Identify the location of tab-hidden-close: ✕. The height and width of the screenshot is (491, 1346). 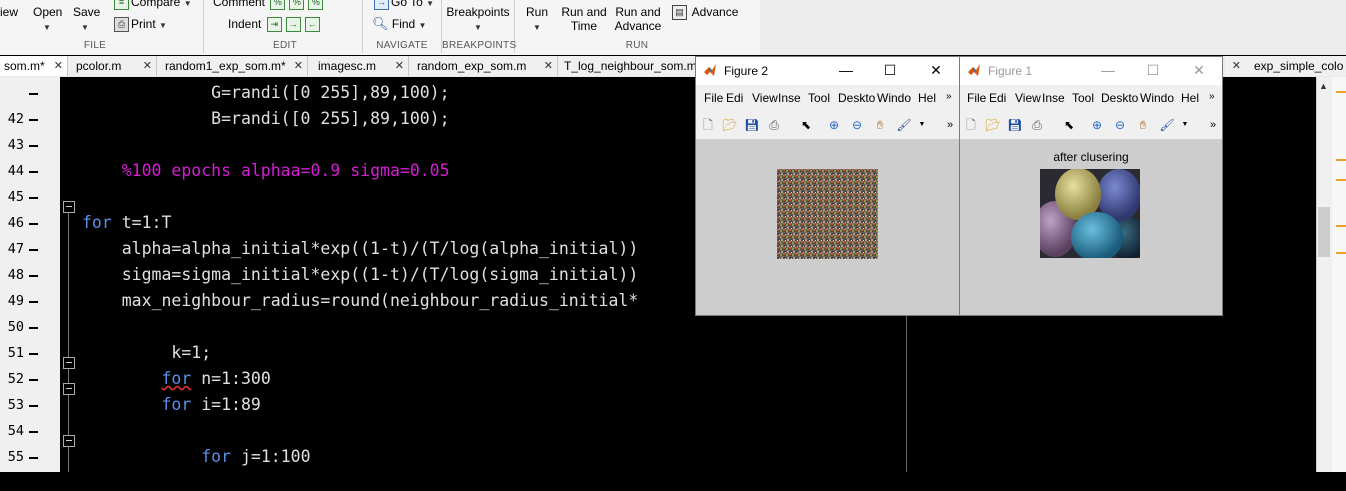
(1236, 66).